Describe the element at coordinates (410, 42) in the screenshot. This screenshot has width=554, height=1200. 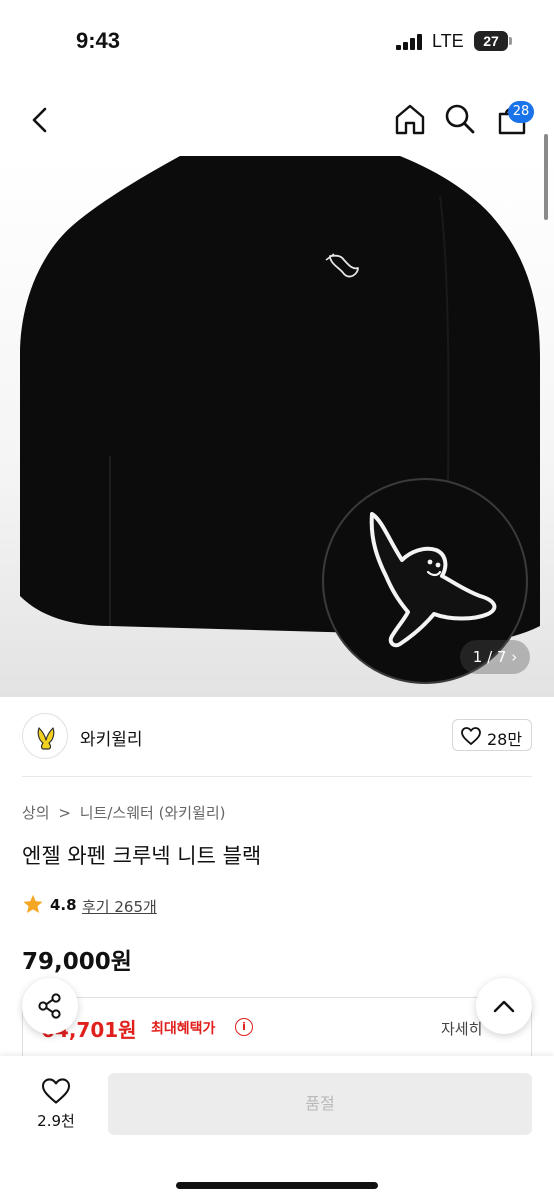
I see `signal-icon` at that location.